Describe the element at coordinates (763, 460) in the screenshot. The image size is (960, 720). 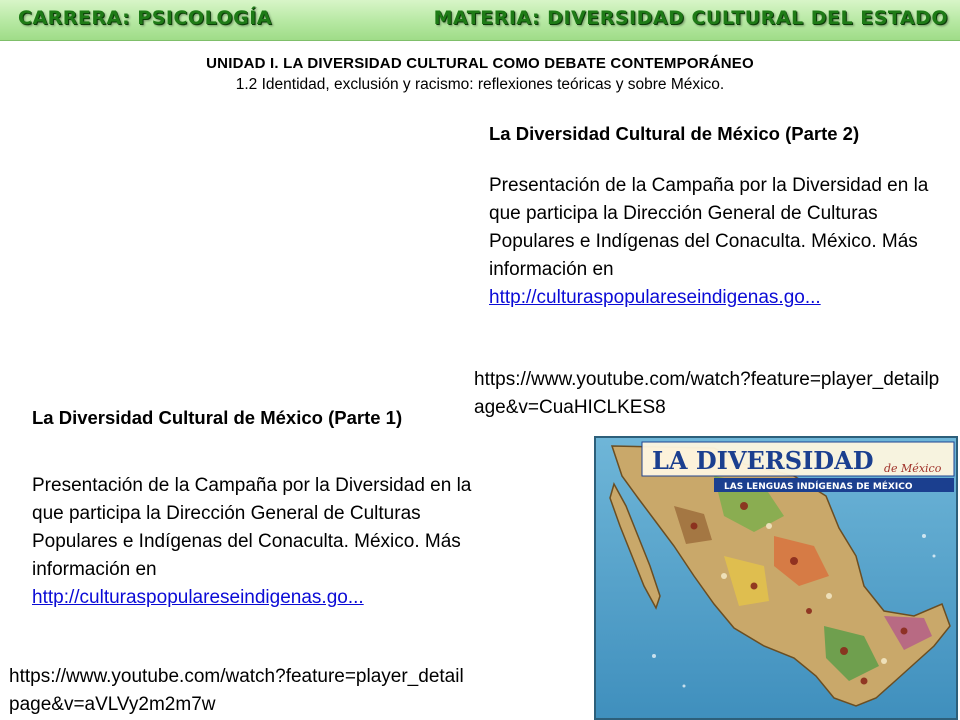
I see `map-title: LA DIVERSIDAD` at that location.